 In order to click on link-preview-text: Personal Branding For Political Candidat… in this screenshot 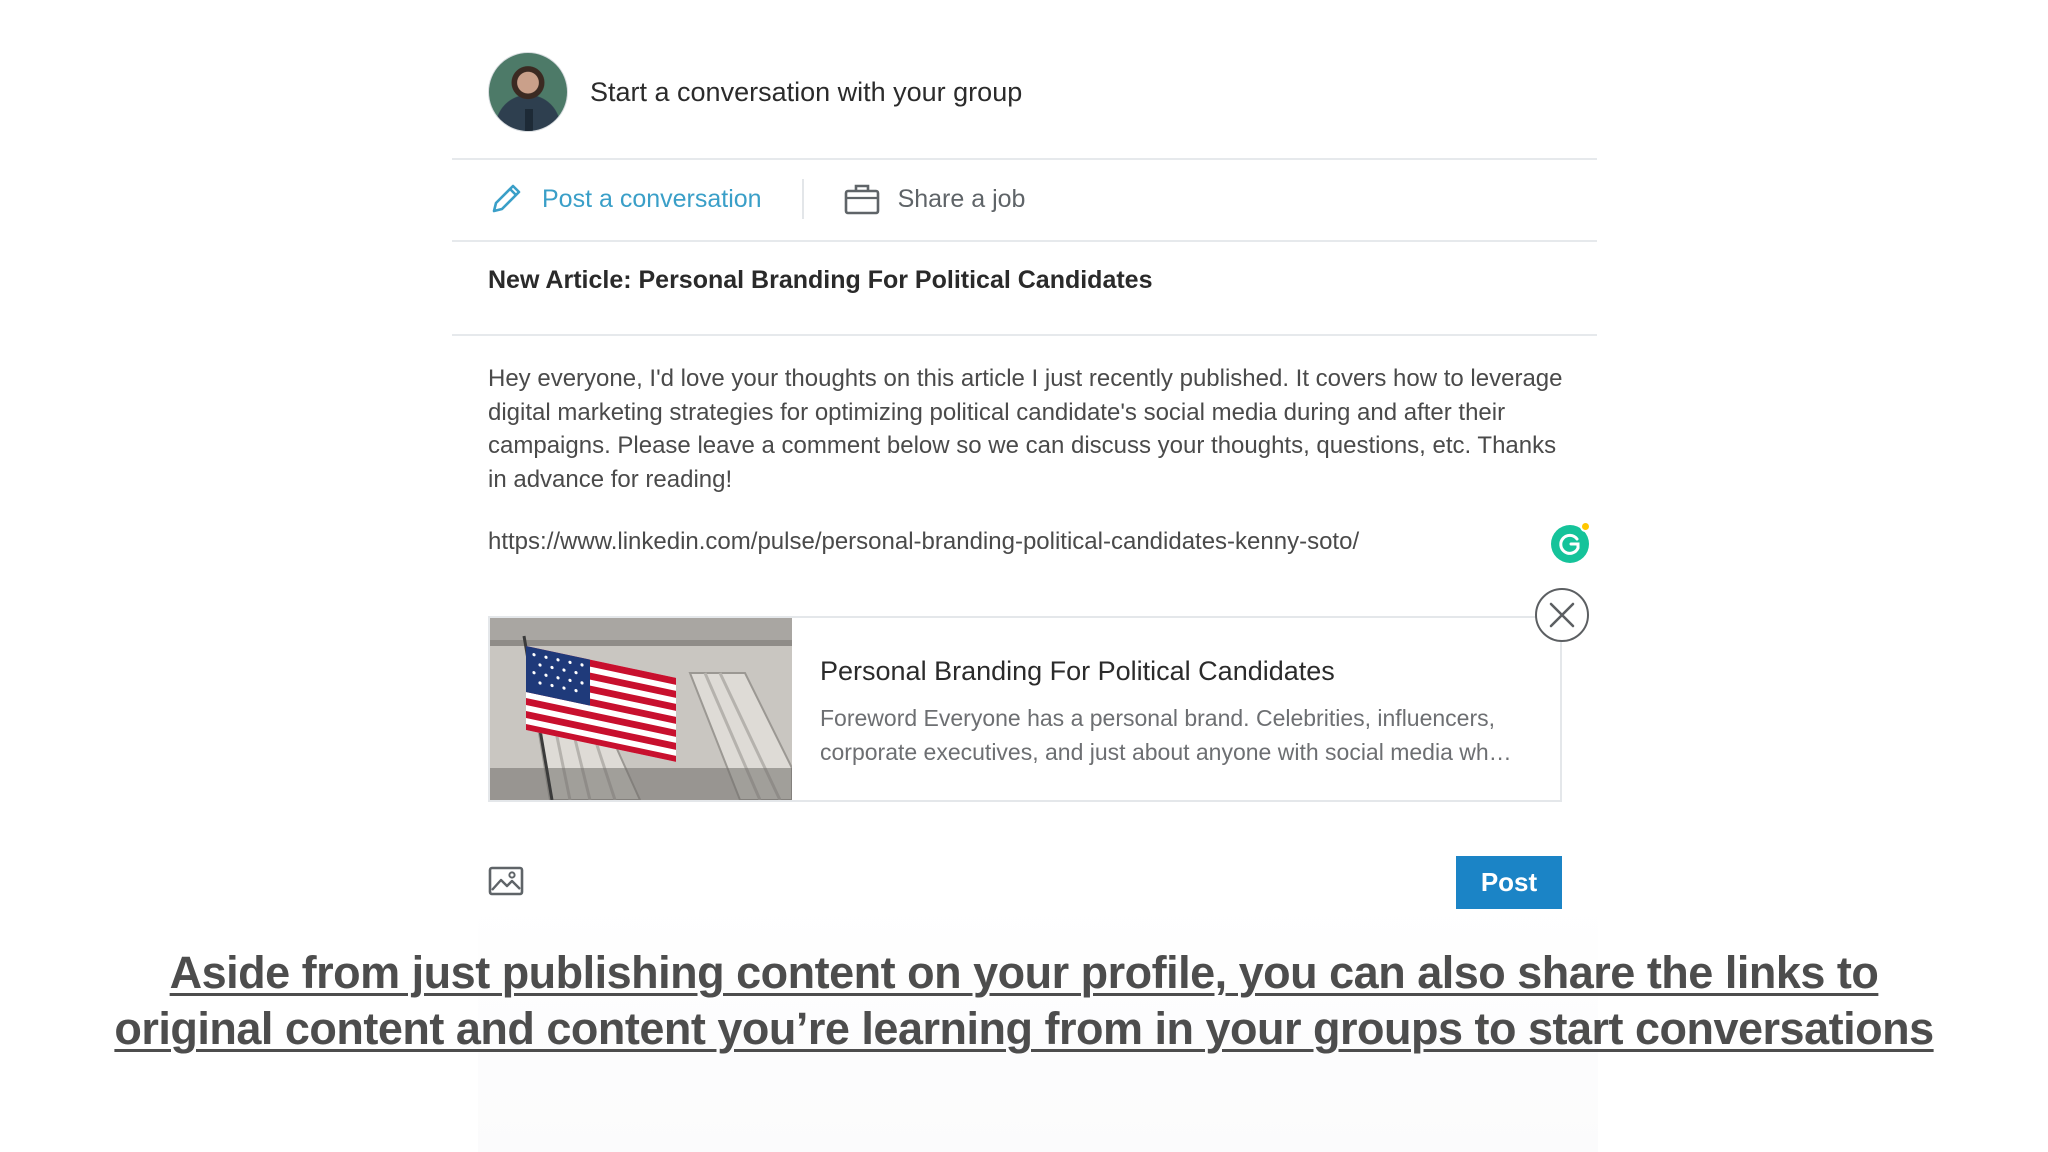, I will do `click(1172, 709)`.